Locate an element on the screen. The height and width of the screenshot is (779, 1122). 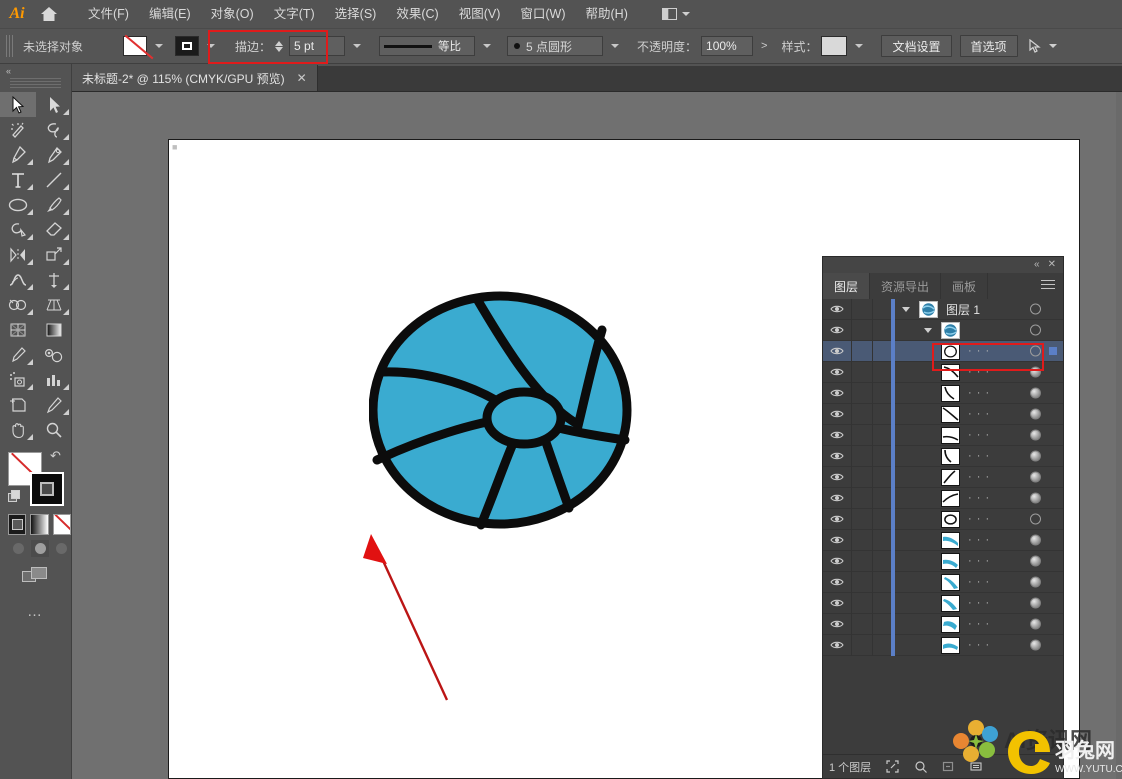
document-tab: 未标题-2* @ 115% (CMYK/GPU 预览) ✕ is located at coordinates (195, 78).